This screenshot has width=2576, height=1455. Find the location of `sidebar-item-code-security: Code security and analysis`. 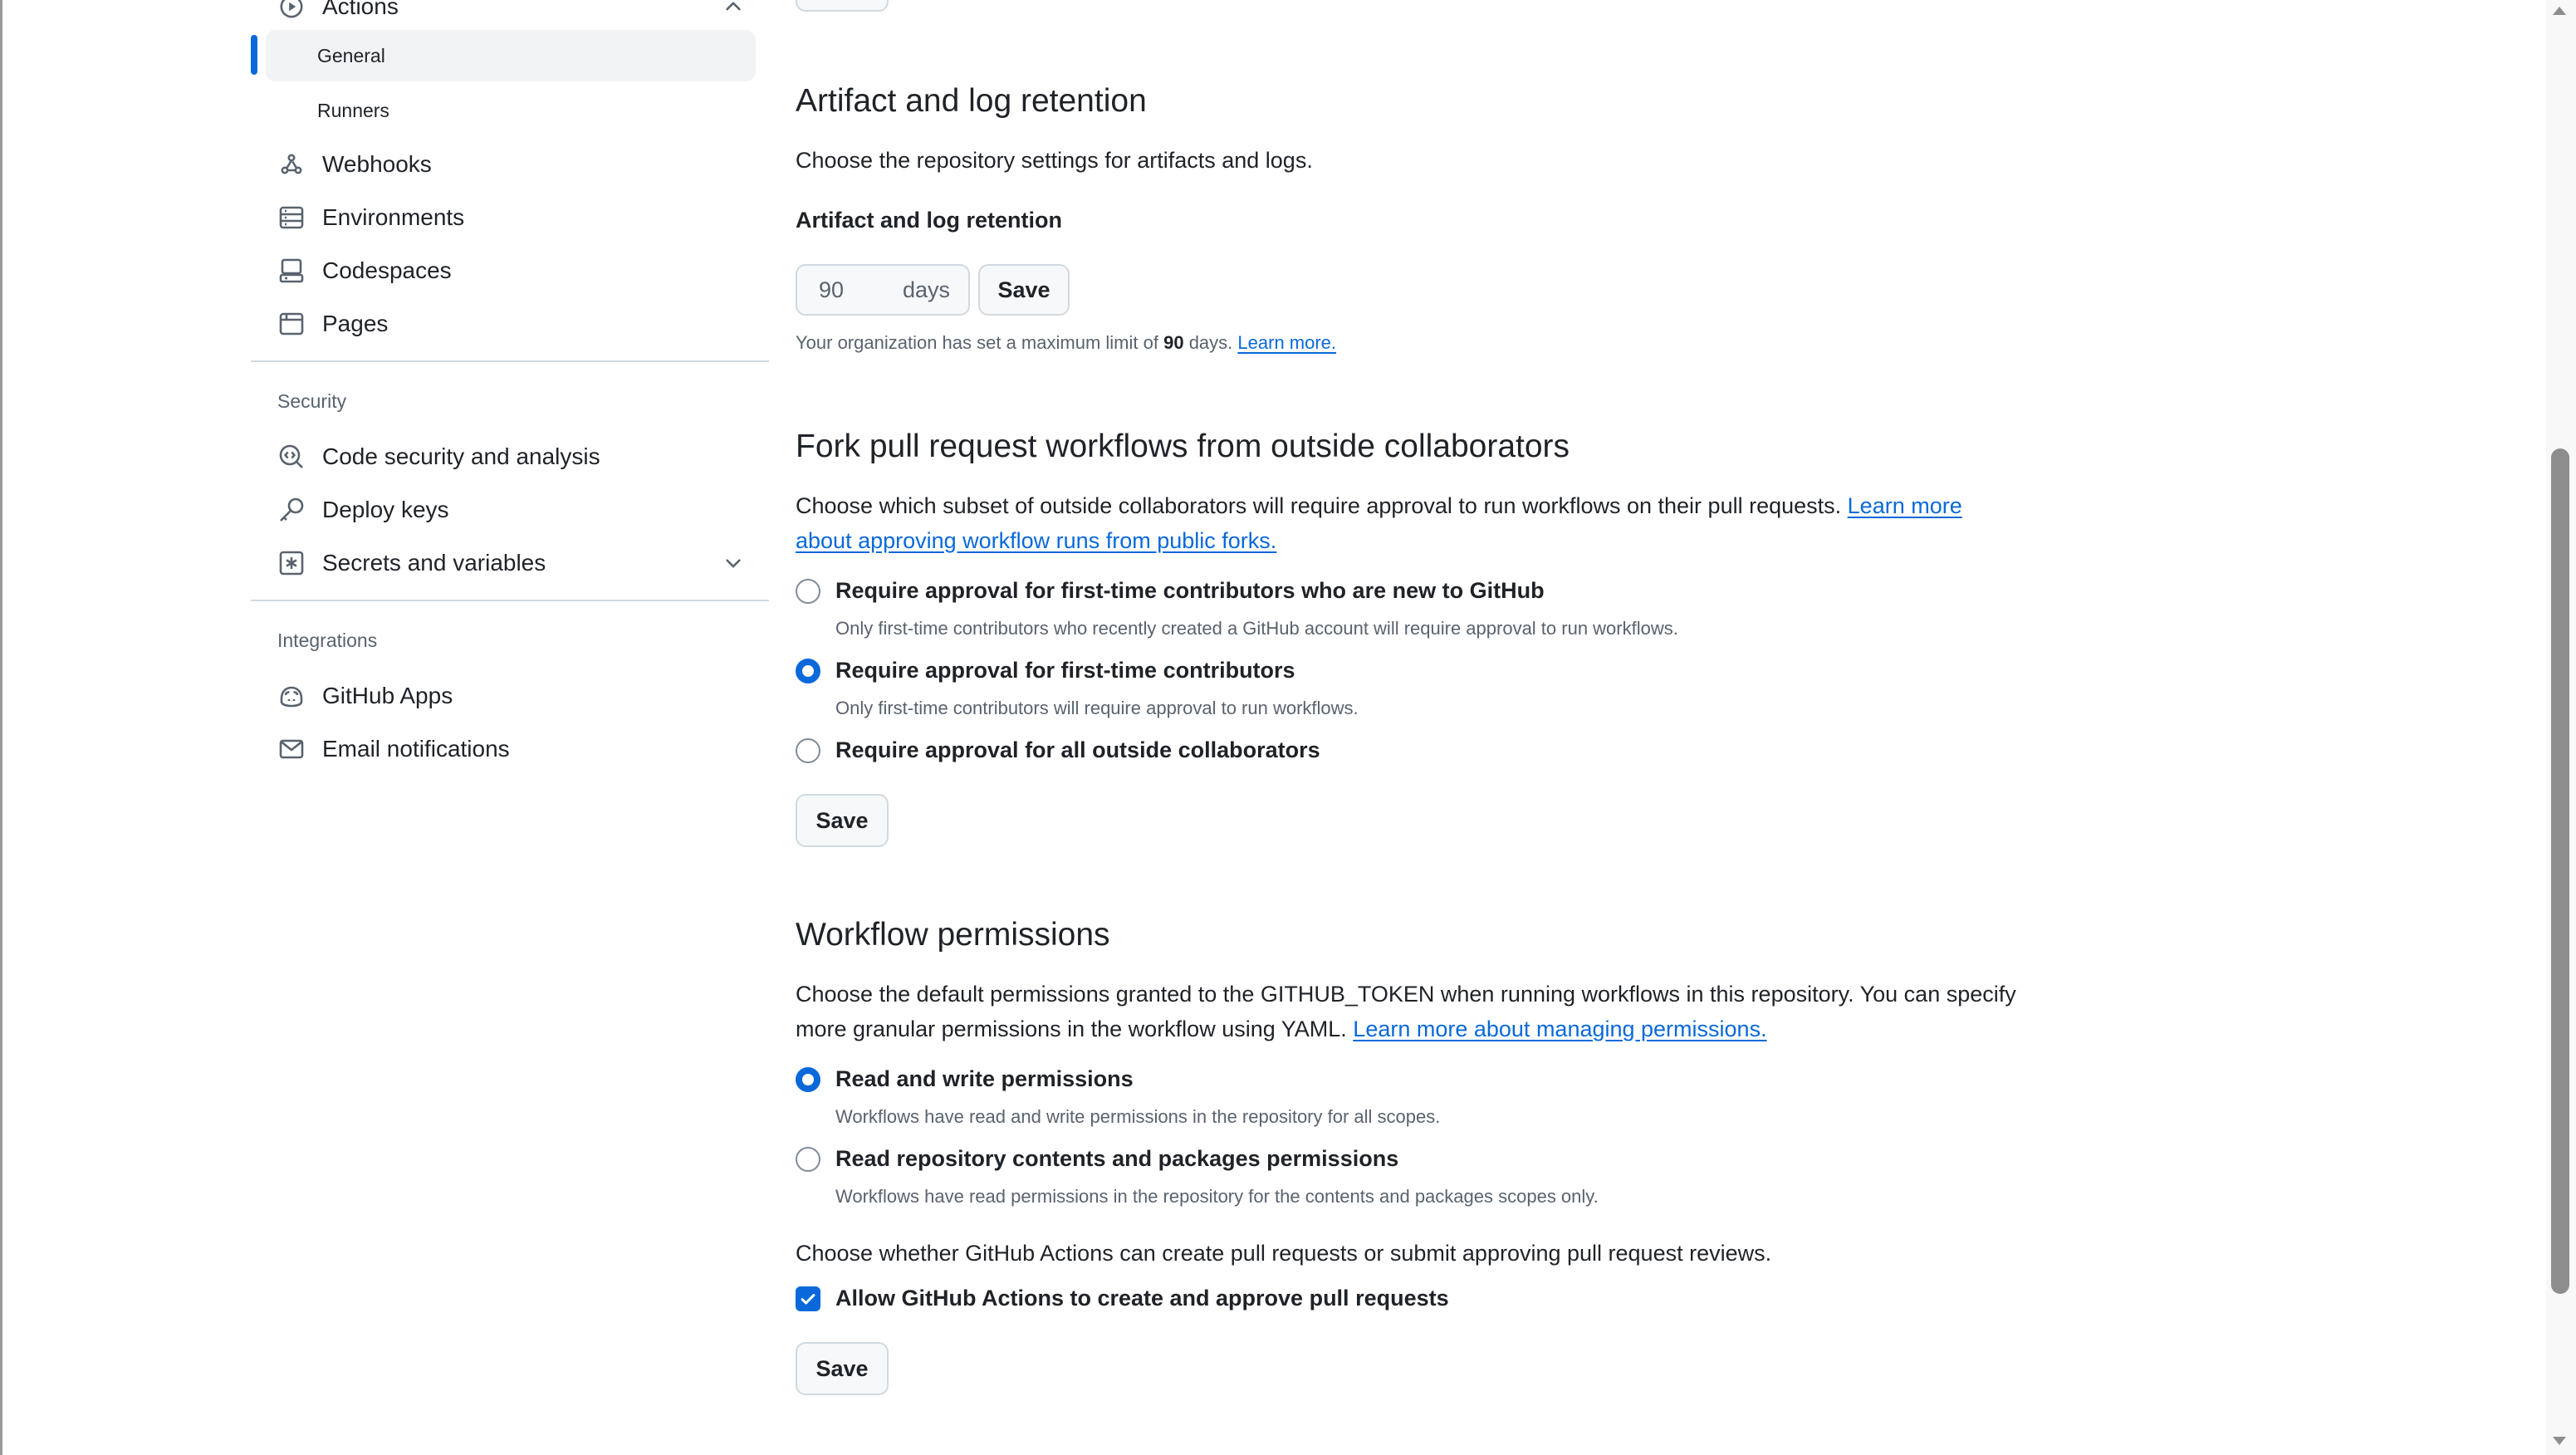

sidebar-item-code-security: Code security and analysis is located at coordinates (511, 457).